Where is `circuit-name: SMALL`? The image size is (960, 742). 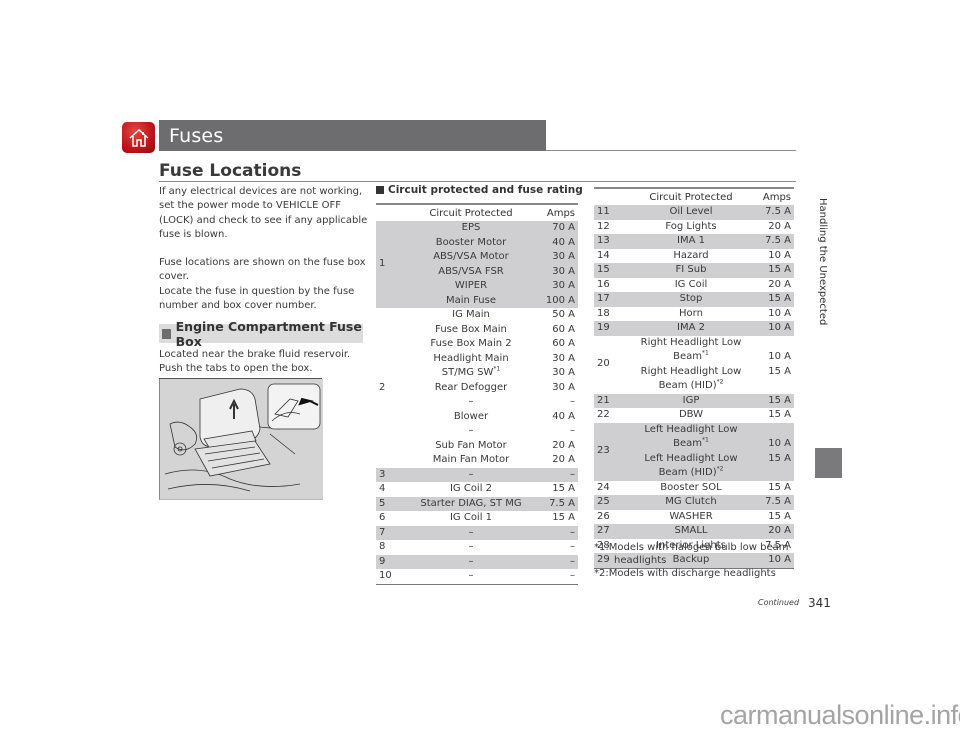
circuit-name: SMALL is located at coordinates (691, 531).